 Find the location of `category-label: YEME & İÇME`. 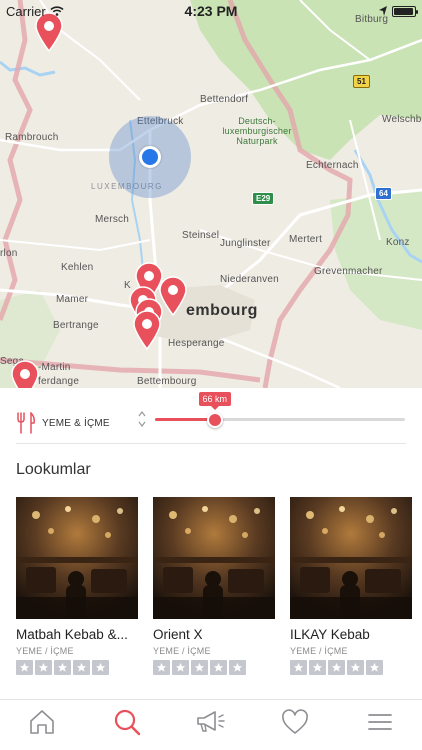

category-label: YEME & İÇME is located at coordinates (76, 423).